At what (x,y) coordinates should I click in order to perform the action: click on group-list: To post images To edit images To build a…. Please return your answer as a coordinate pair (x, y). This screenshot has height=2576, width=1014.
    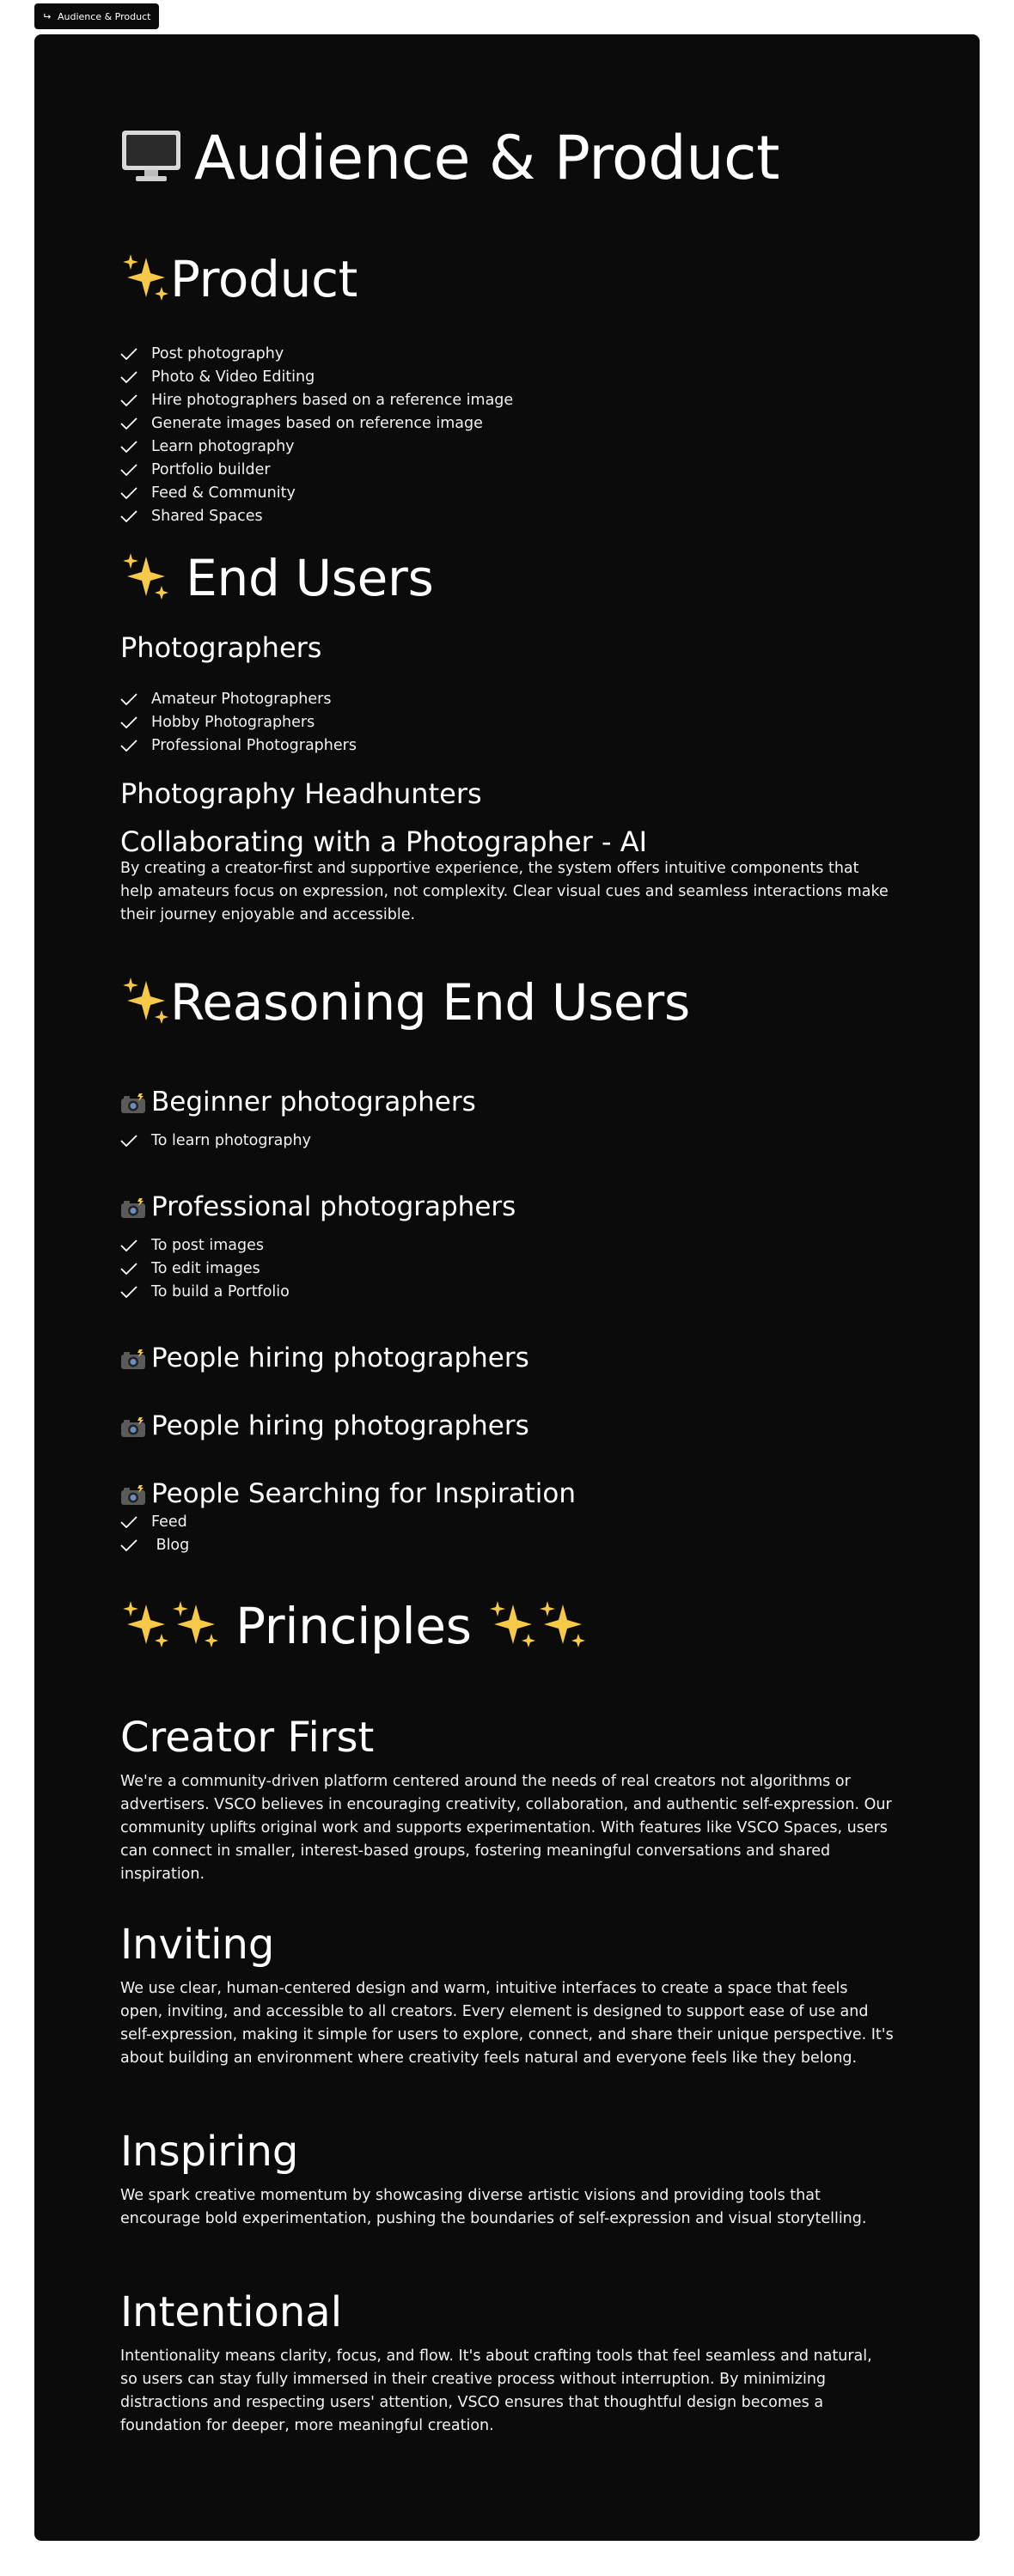
    Looking at the image, I should click on (205, 1268).